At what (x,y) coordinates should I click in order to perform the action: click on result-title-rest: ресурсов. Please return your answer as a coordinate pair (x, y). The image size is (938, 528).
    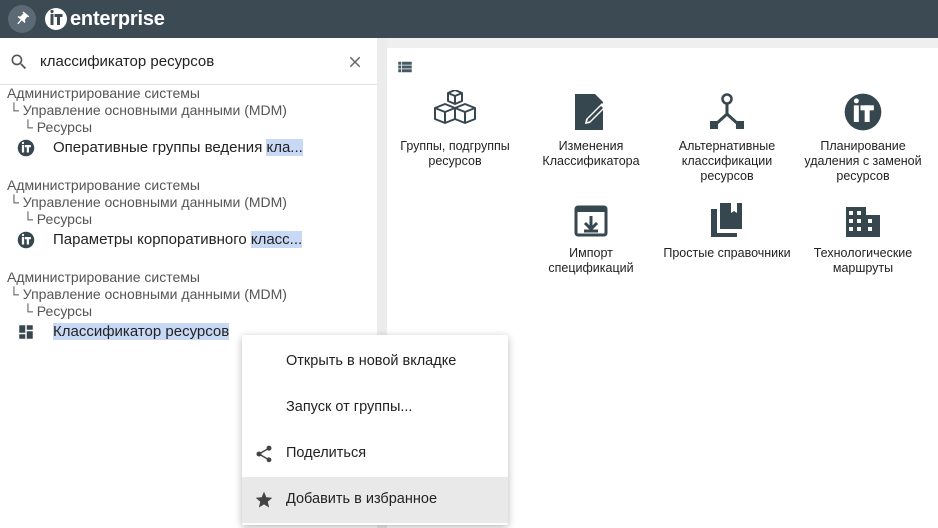
    Looking at the image, I should click on (195, 331).